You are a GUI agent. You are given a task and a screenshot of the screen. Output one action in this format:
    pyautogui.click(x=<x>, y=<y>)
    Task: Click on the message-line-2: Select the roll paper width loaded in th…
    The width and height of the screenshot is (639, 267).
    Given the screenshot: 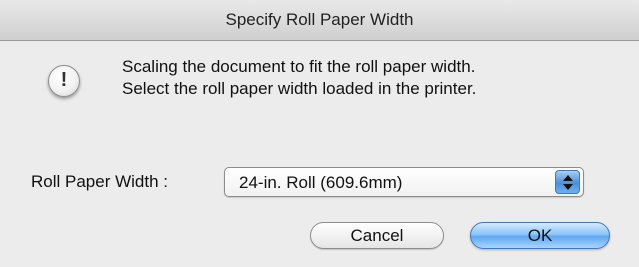 What is the action you would take?
    pyautogui.click(x=299, y=88)
    